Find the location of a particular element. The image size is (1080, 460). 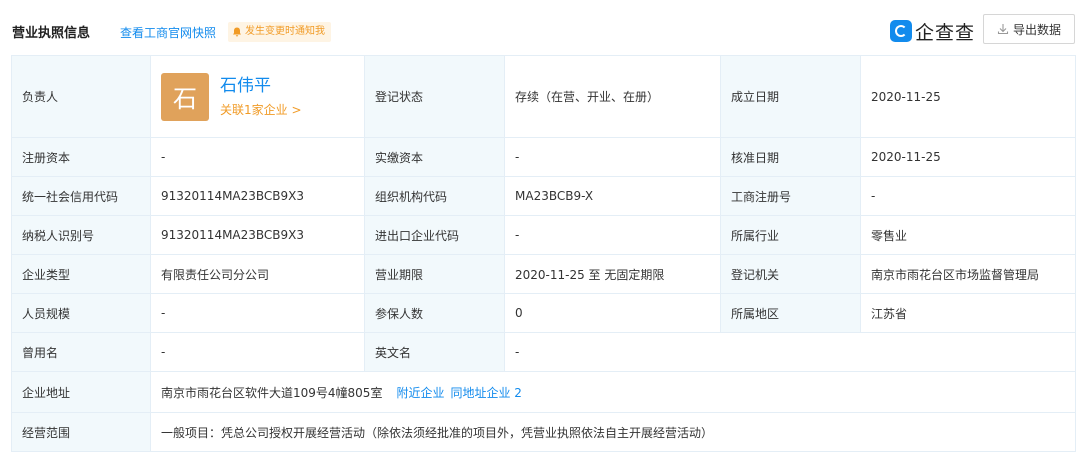

table-row: 注册资本 - 实缴资本 - 核准日期 2020-11-25 is located at coordinates (543, 157).